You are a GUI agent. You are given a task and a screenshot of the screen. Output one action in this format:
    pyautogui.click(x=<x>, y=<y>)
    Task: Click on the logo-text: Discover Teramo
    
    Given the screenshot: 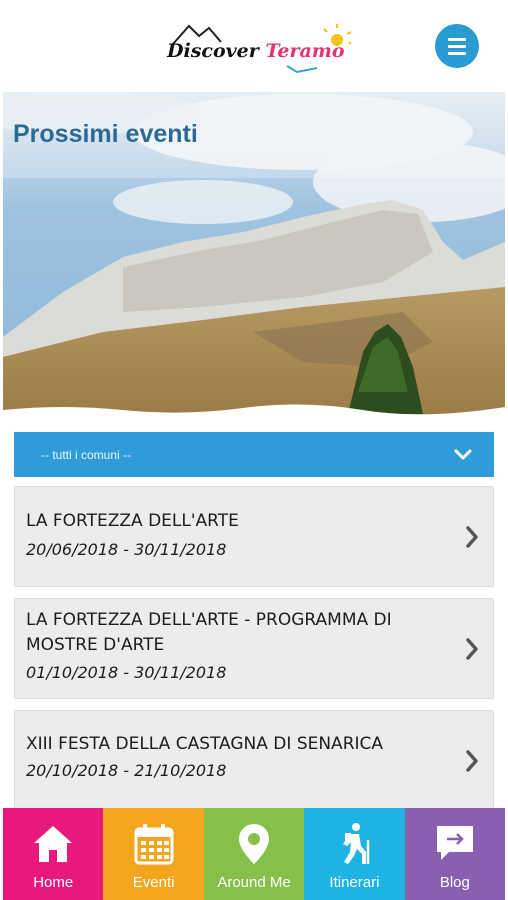 What is the action you would take?
    pyautogui.click(x=256, y=51)
    